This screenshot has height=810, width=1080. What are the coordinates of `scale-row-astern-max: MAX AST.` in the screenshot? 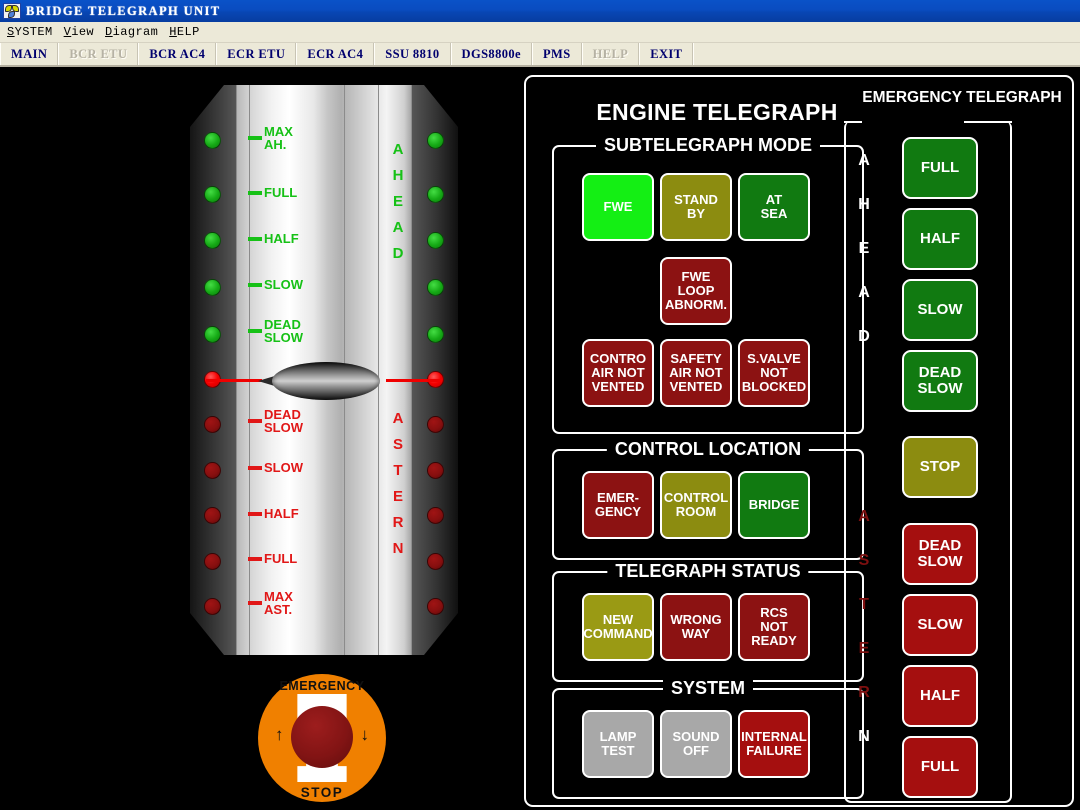 It's located at (270, 603).